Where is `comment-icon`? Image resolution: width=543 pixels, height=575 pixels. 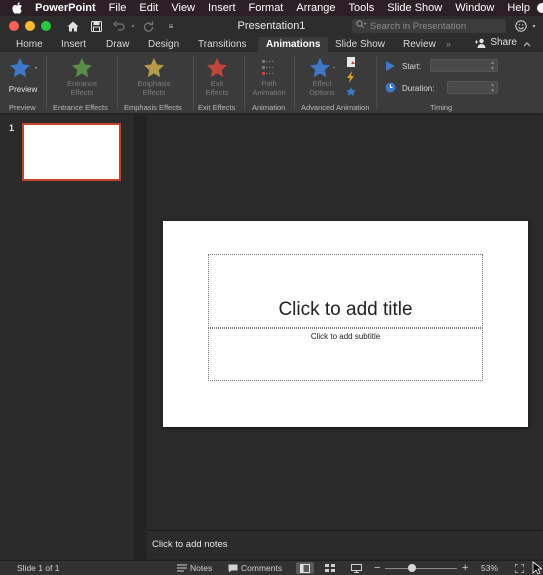
comment-icon is located at coordinates (233, 568).